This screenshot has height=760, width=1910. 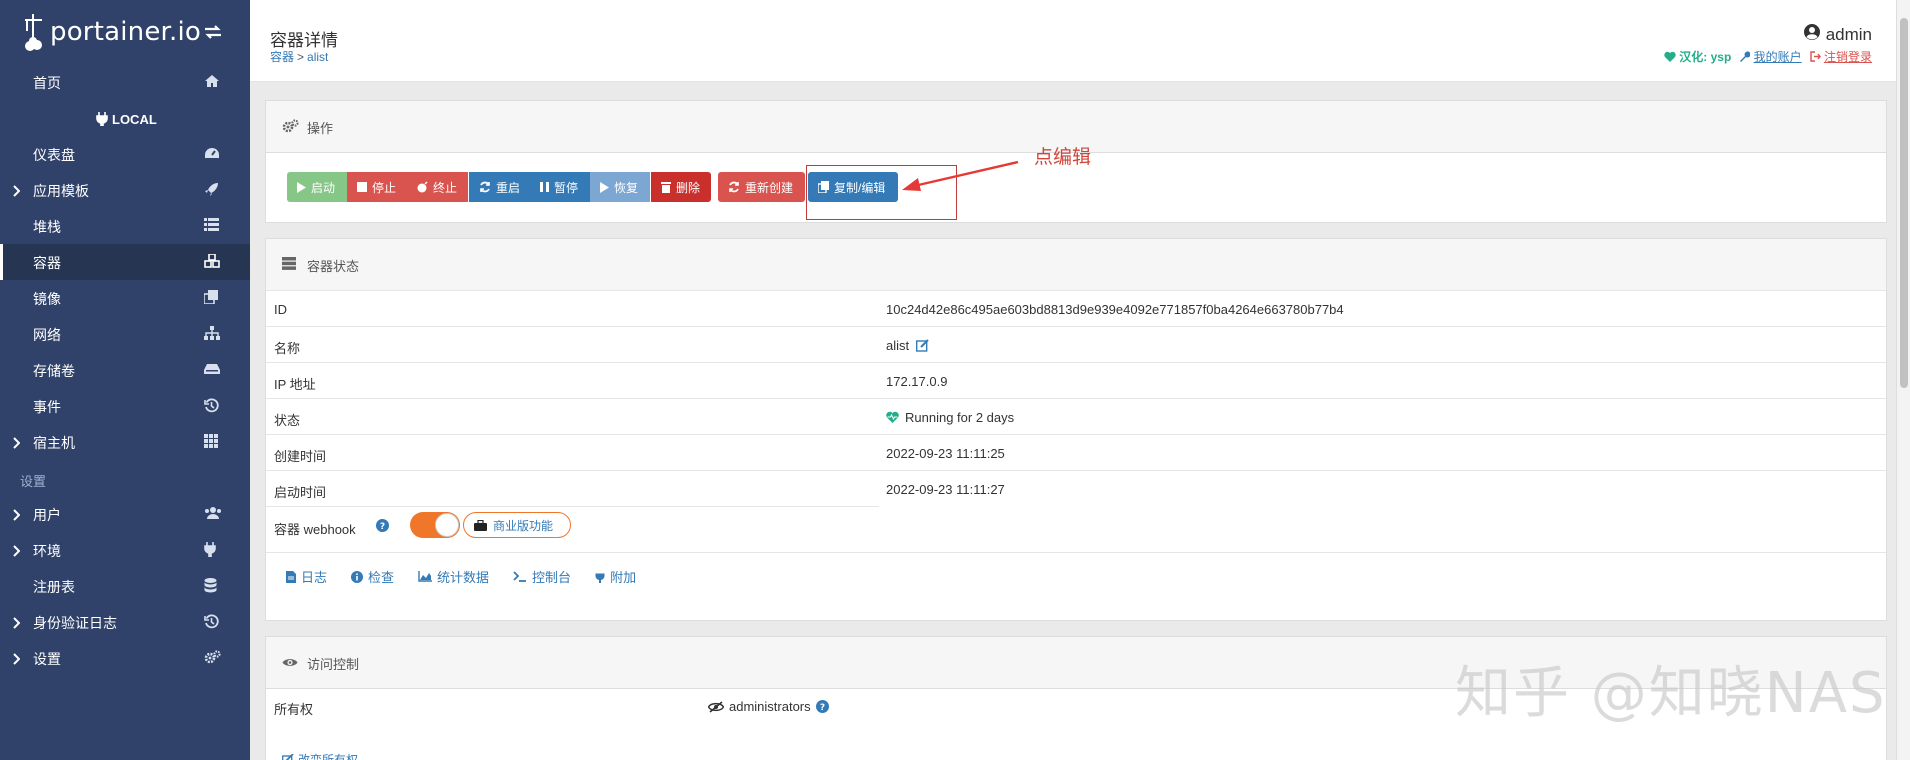 What do you see at coordinates (299, 56) in the screenshot?
I see `breadcrumb: 容器 > alist` at bounding box center [299, 56].